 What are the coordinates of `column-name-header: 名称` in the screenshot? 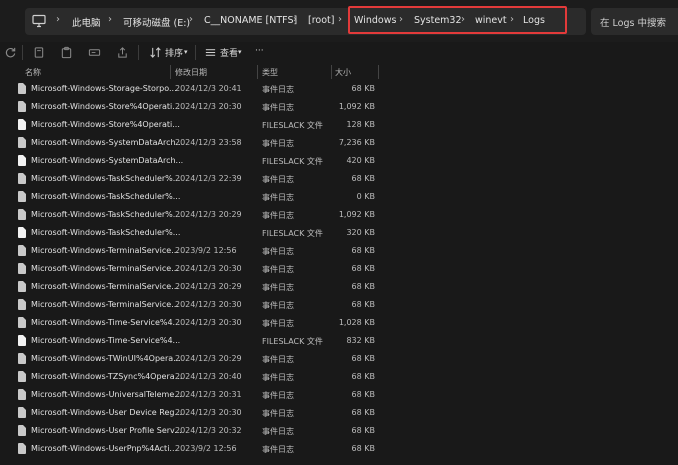 It's located at (33, 72).